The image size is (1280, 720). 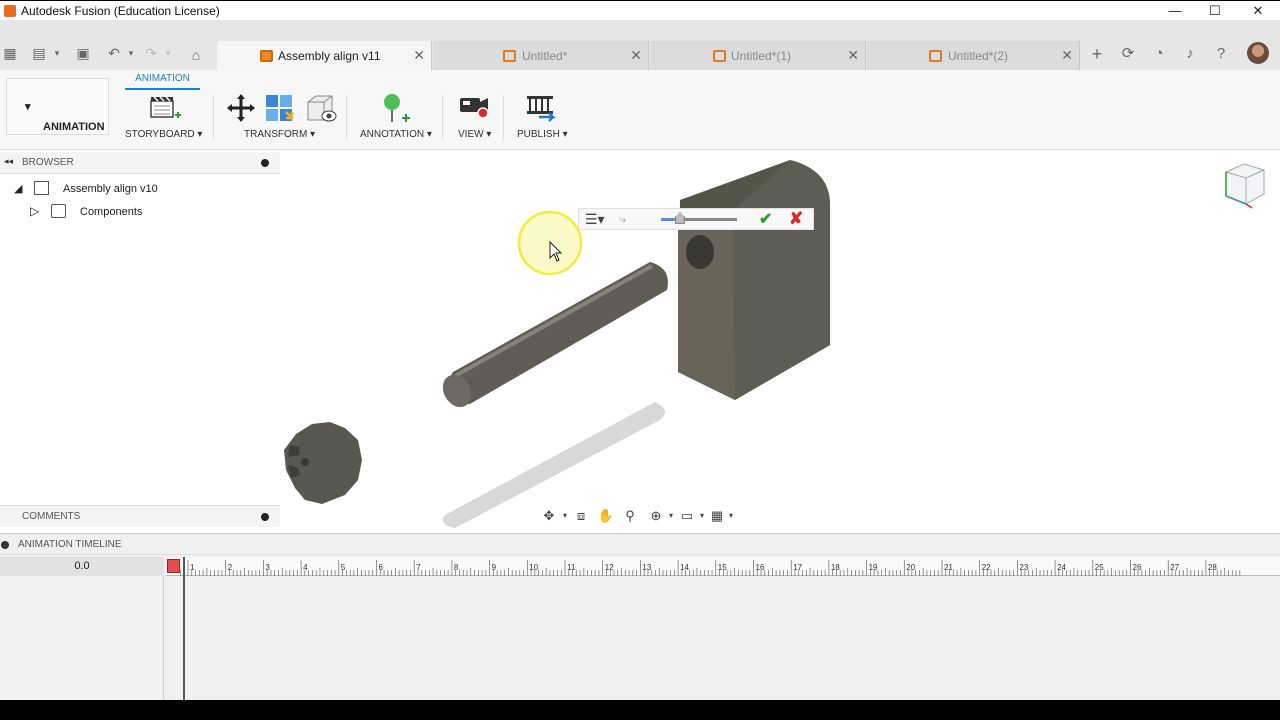 I want to click on tree-item-root: ◢ Assembly align v10, so click(x=89, y=190).